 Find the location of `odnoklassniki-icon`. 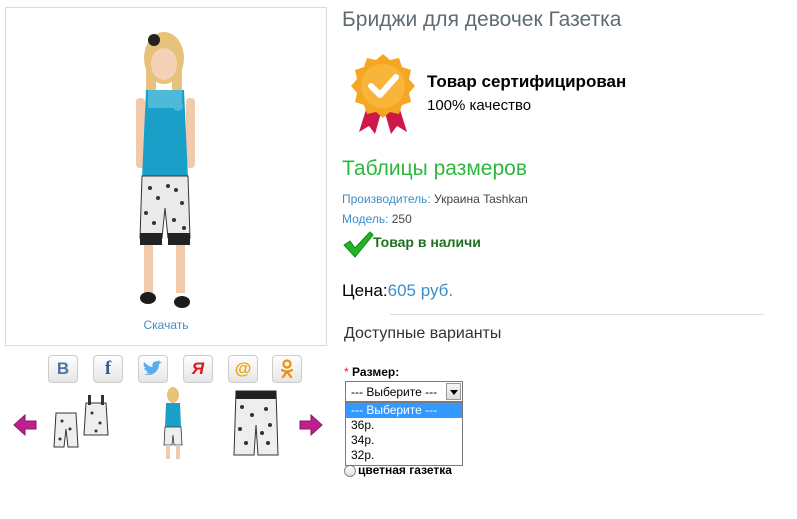

odnoklassniki-icon is located at coordinates (287, 369).